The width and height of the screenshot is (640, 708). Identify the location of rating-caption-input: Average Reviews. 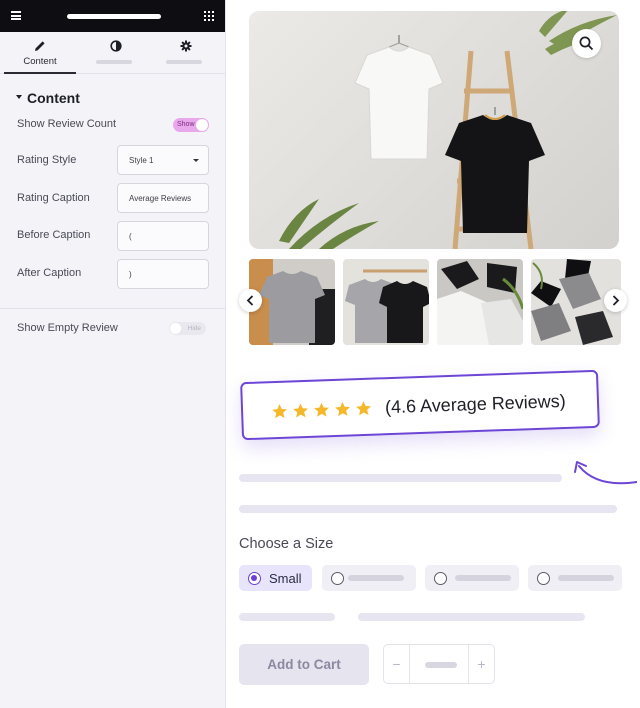
(163, 198).